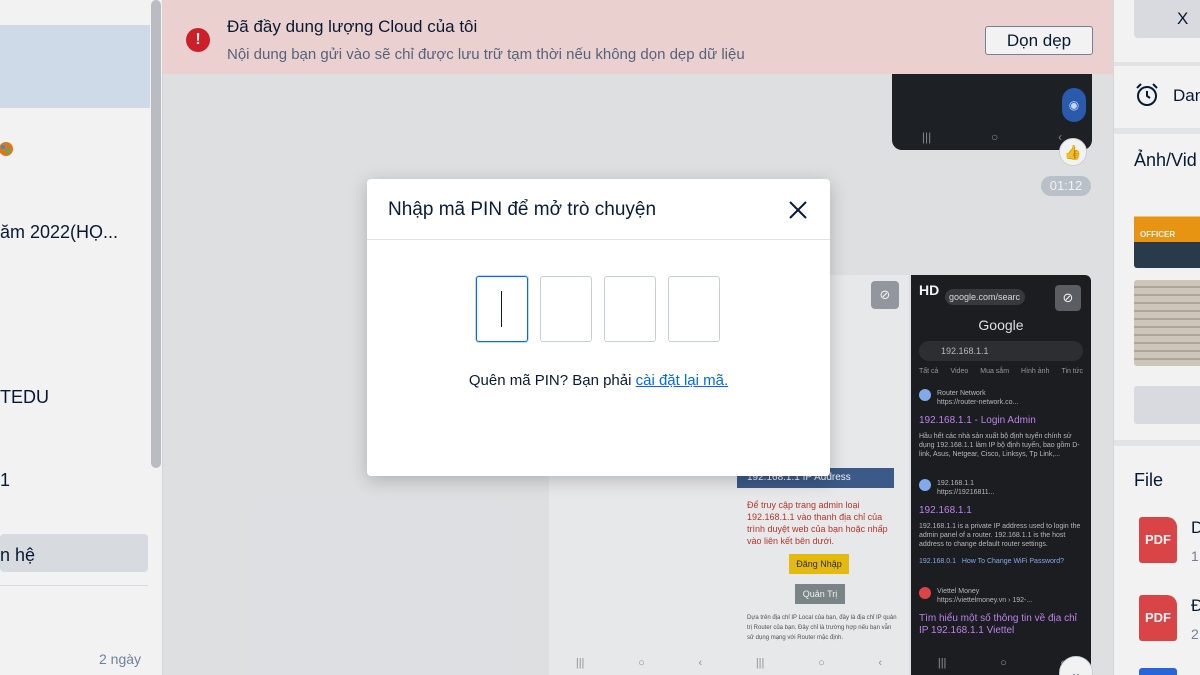 This screenshot has height=675, width=1200. I want to click on forgot-pin-text: Quên mã PIN? Bạn phải cài đặt lại mã., so click(598, 380).